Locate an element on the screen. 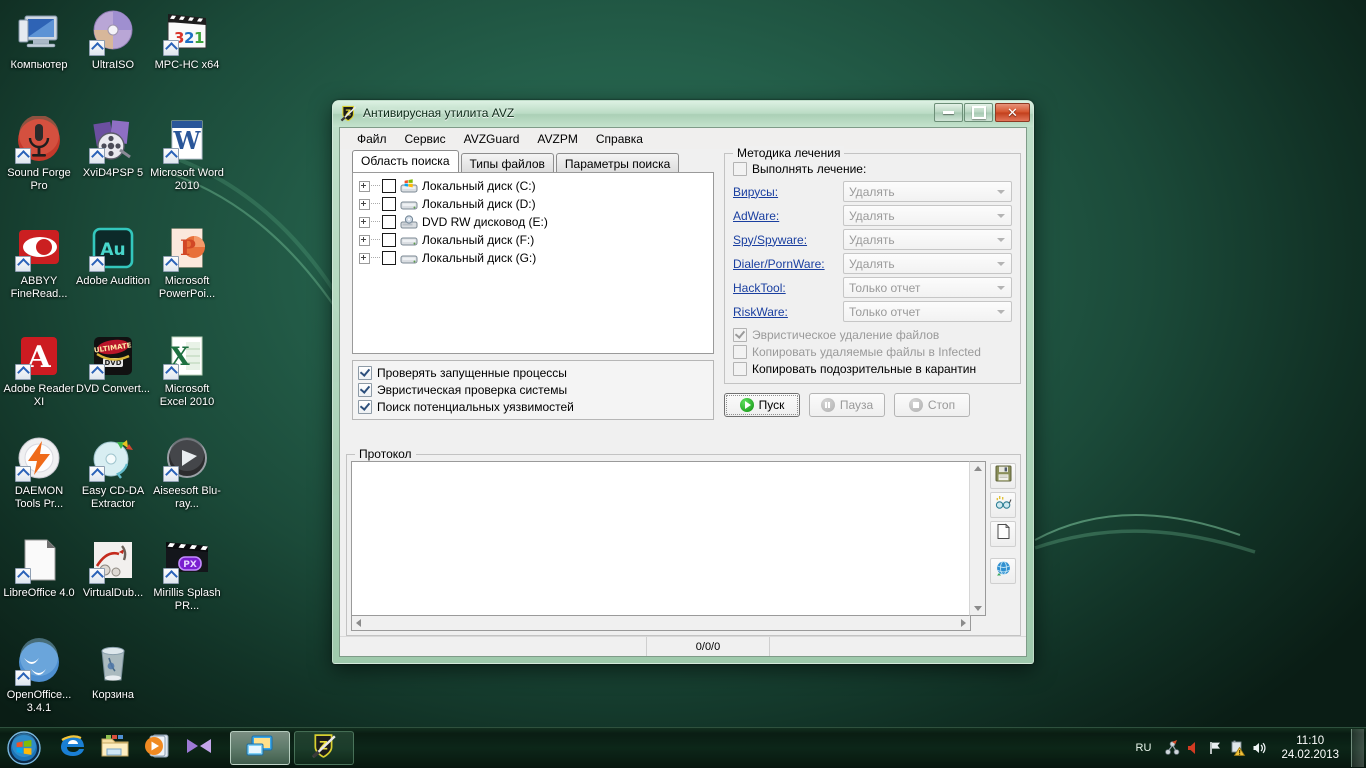  log-textarea is located at coordinates (660, 538).